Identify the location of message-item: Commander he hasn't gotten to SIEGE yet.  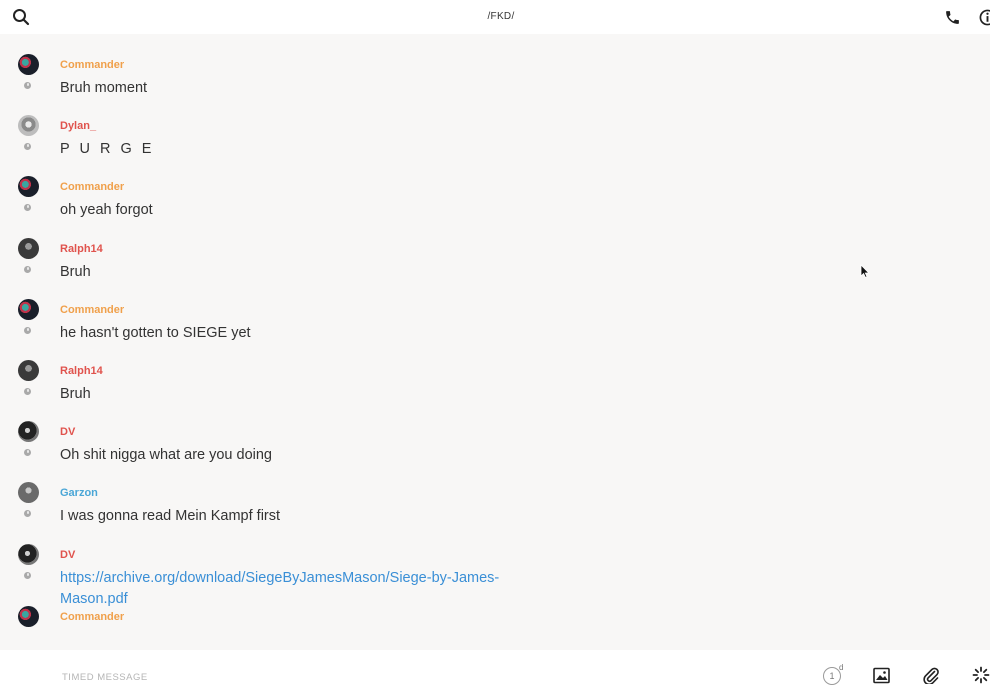
(495, 310).